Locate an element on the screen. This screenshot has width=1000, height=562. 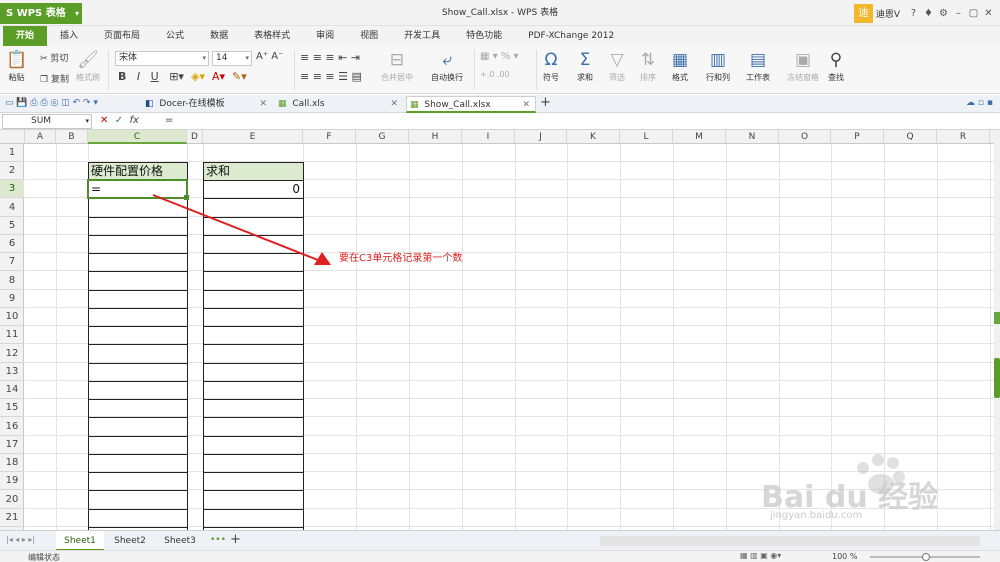
scroll-arrow-icon is located at coordinates (997, 318).